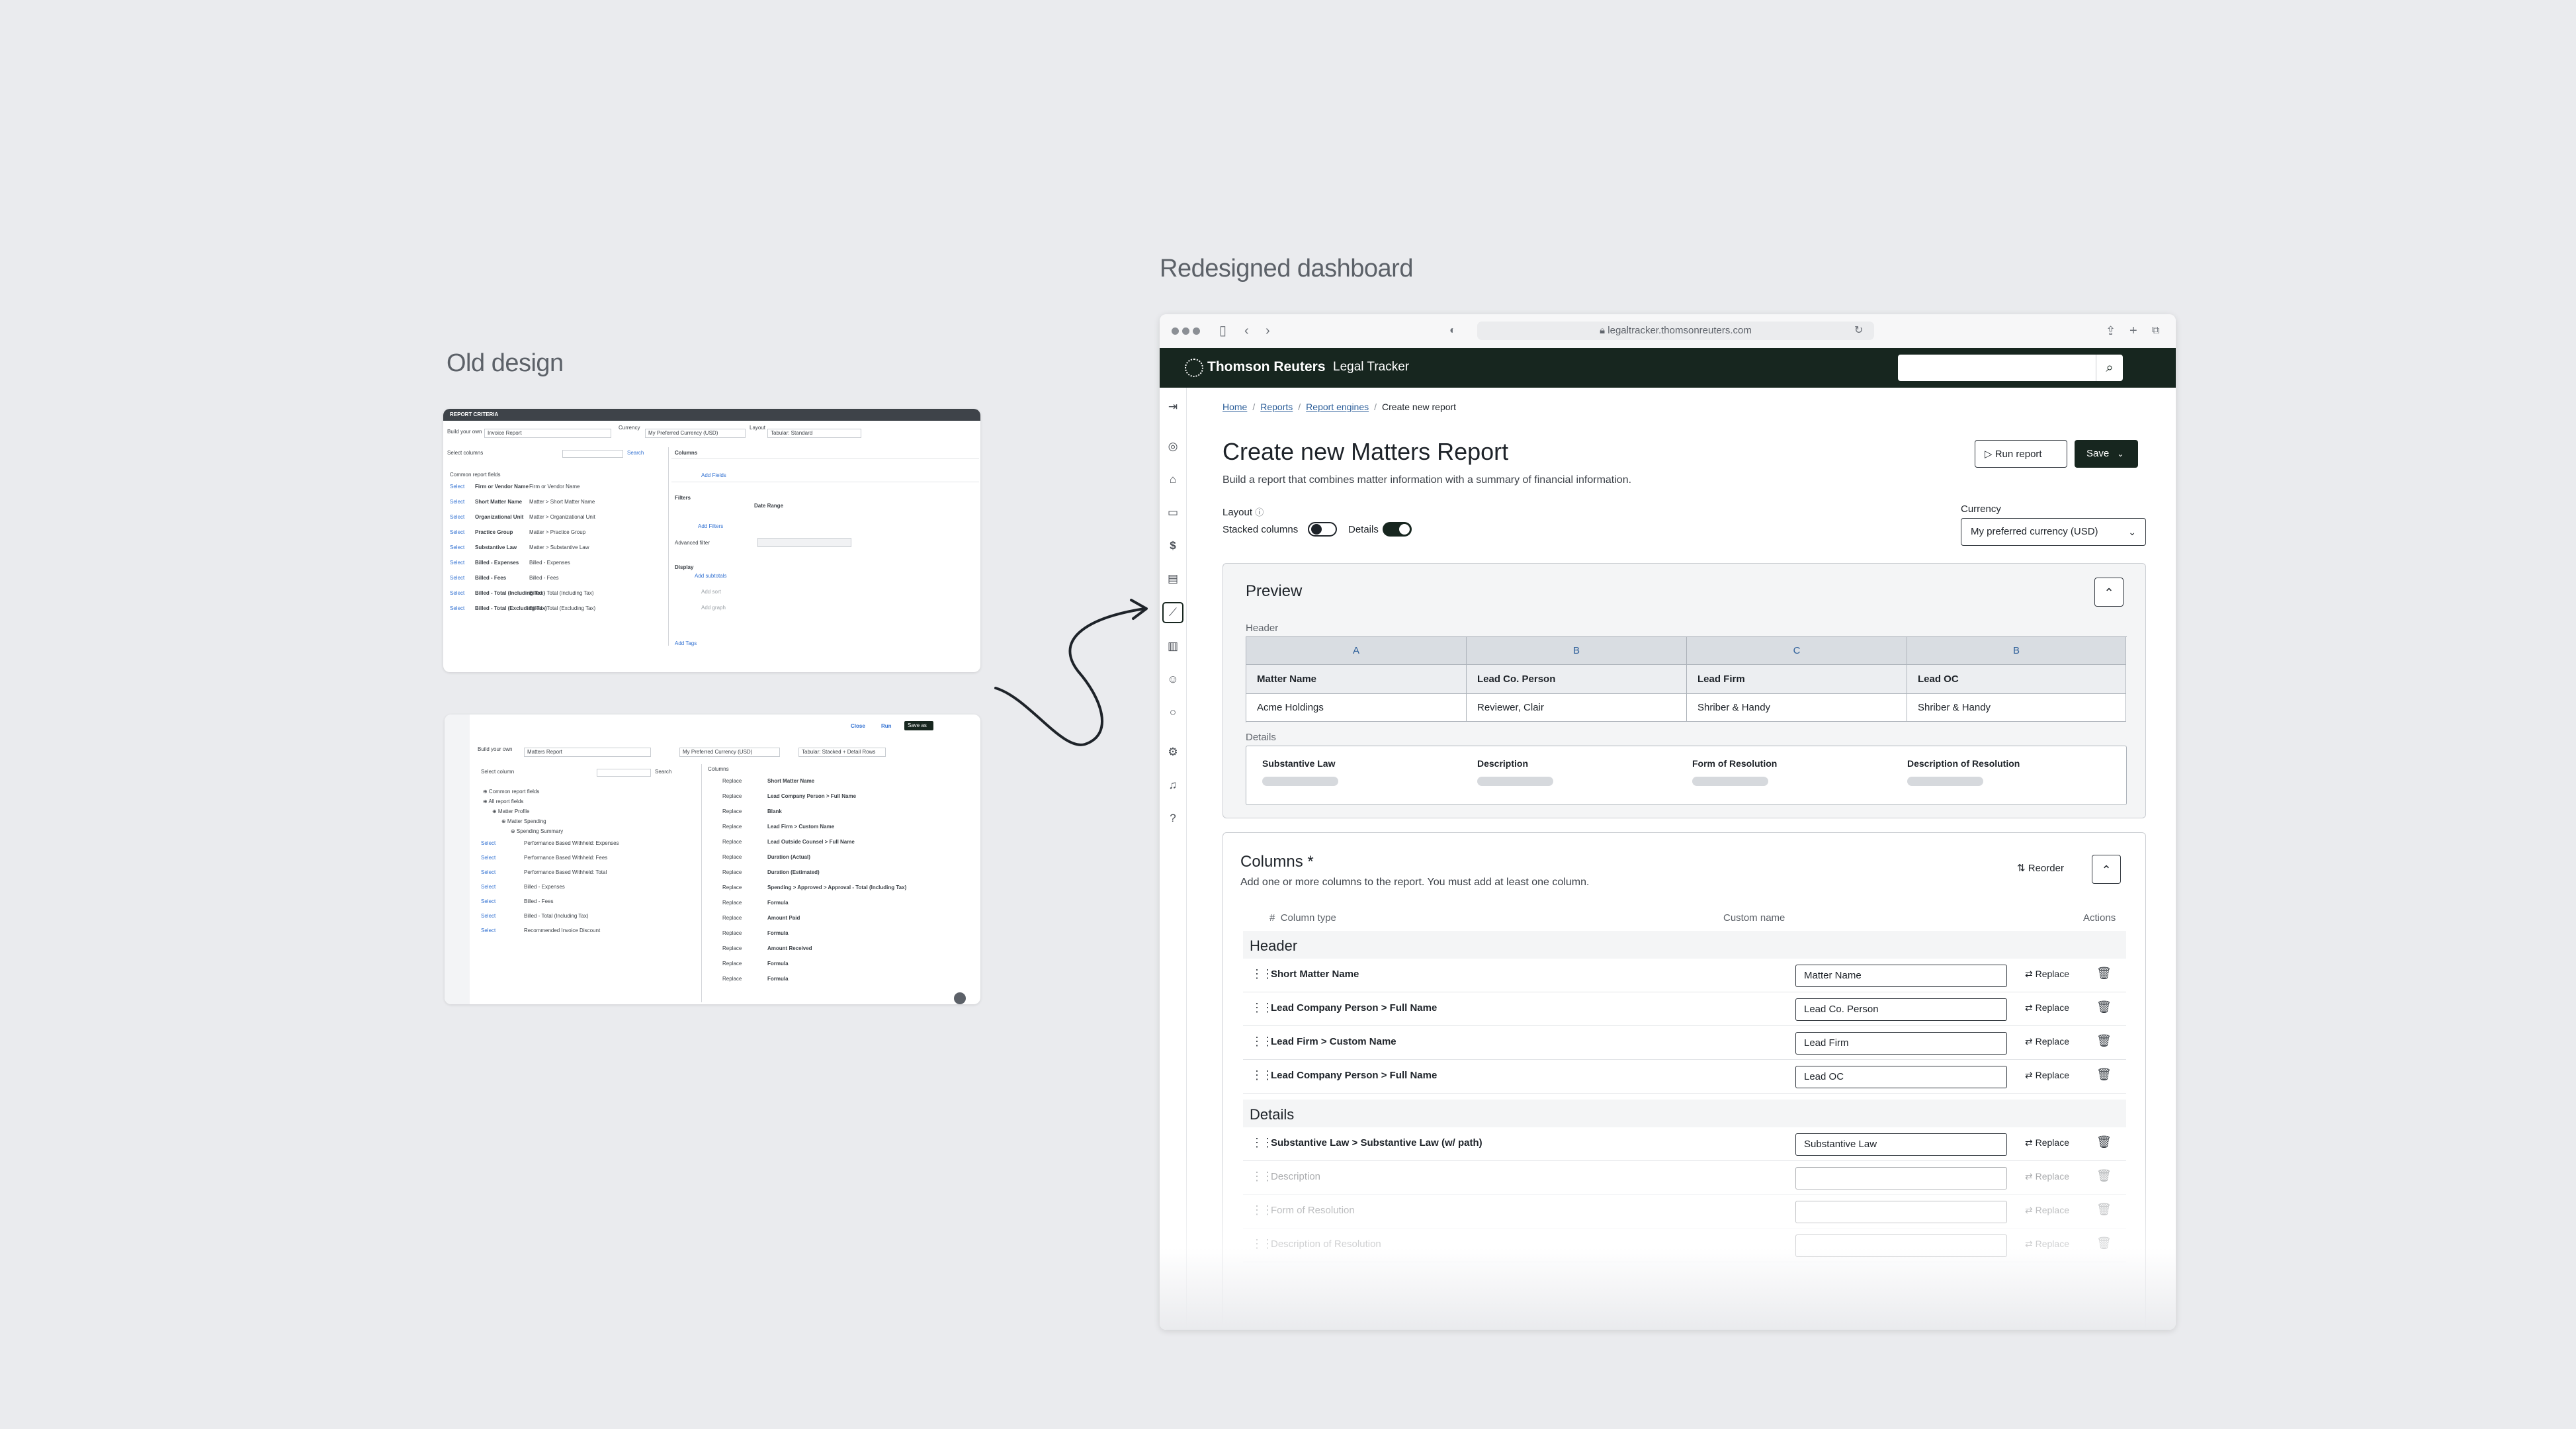  I want to click on new-tab-icon: +, so click(2133, 331).